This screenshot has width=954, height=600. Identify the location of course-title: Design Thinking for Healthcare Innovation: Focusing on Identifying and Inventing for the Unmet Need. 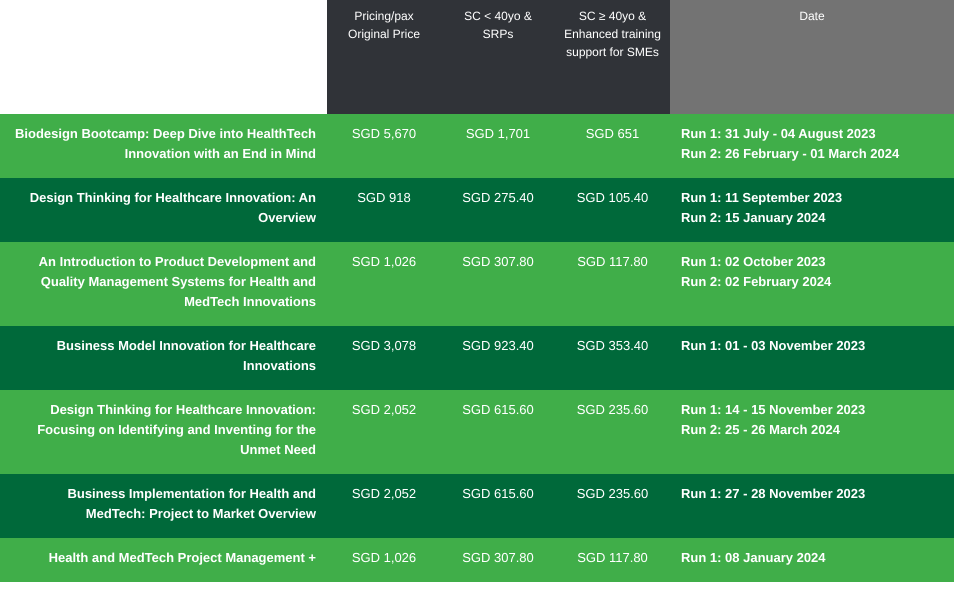
(176, 430).